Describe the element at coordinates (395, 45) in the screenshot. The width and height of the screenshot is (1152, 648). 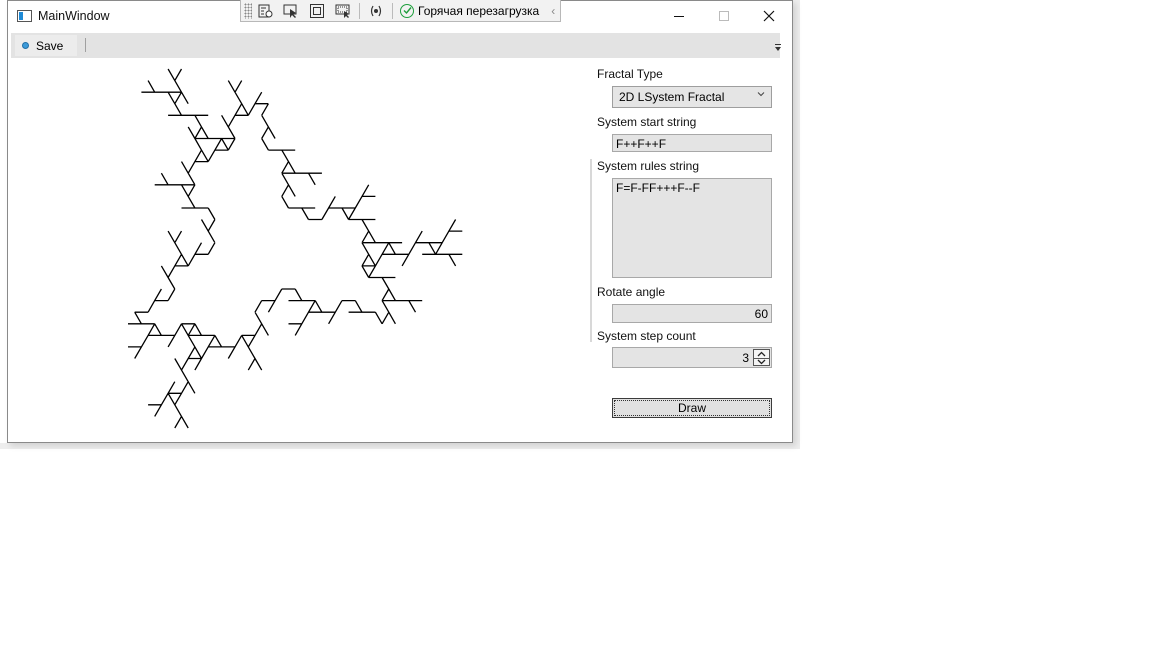
I see `toolbar: Save` at that location.